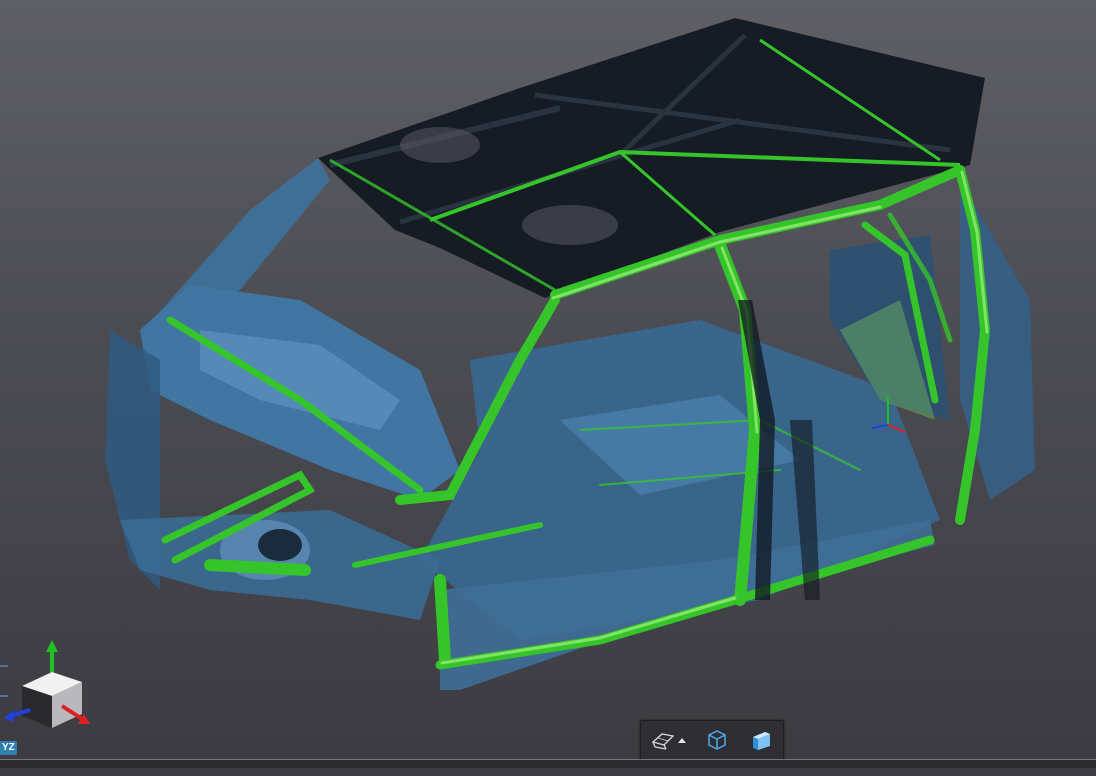 The width and height of the screenshot is (1096, 776). I want to click on cage-lower-bar, so click(257, 567).